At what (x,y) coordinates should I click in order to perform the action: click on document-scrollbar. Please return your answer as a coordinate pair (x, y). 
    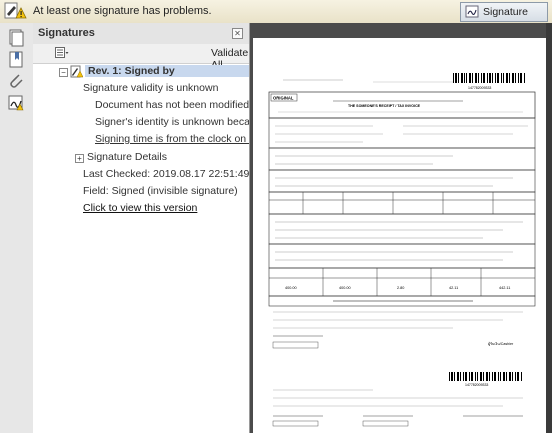
    Looking at the image, I should click on (549, 228).